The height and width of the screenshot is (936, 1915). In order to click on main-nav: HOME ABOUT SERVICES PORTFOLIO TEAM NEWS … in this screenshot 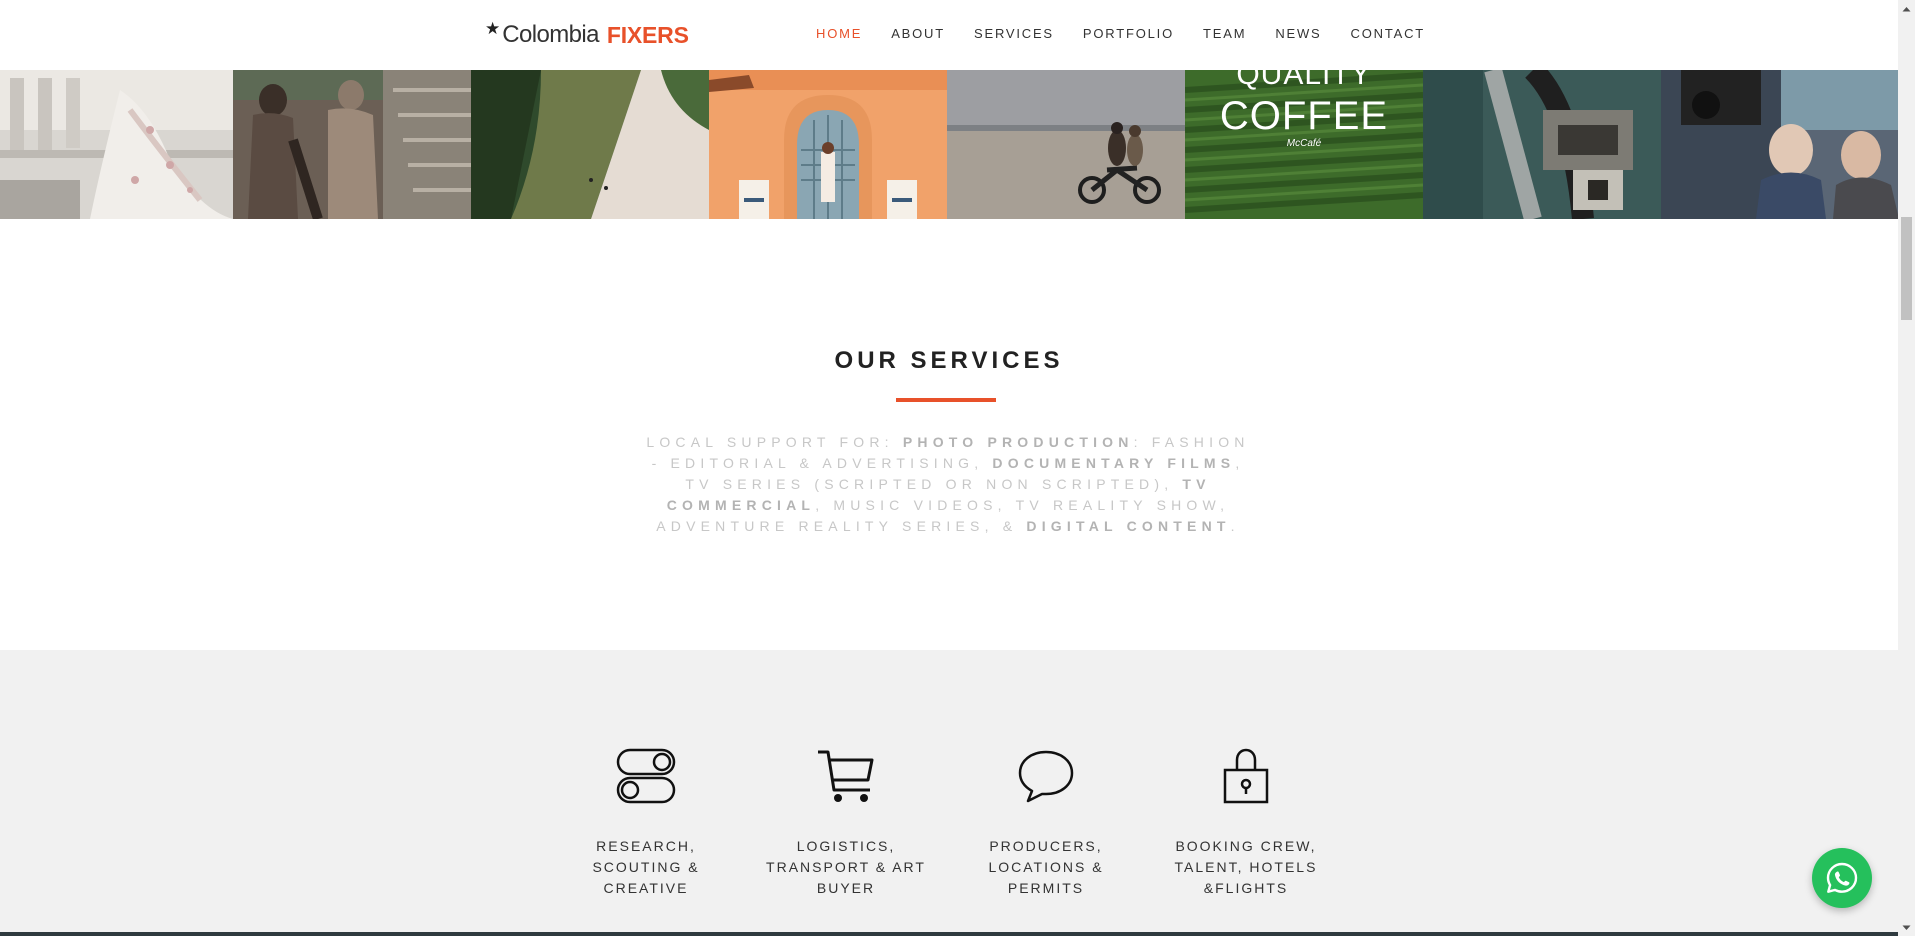, I will do `click(1120, 33)`.